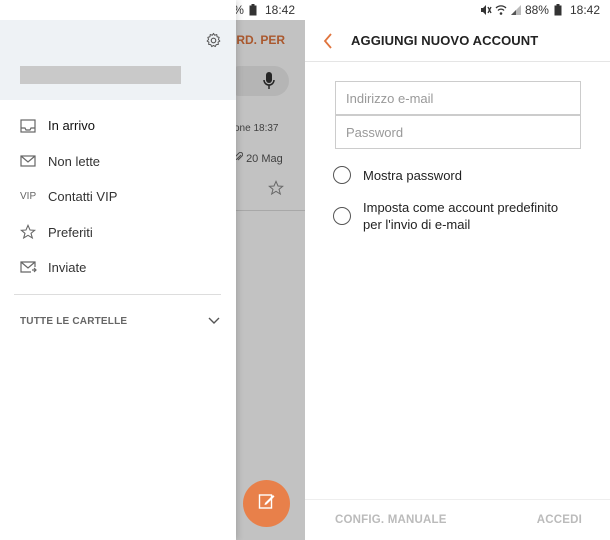  I want to click on battery-percent: 88%, so click(536, 10).